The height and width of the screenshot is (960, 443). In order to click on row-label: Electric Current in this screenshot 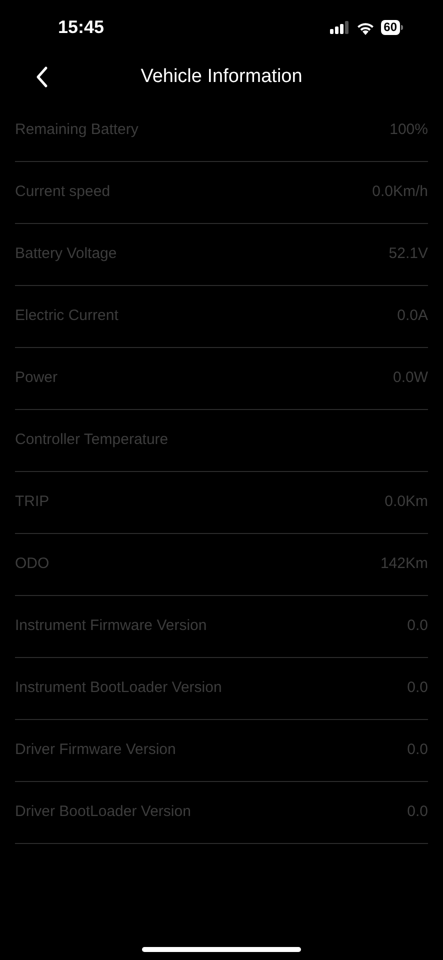, I will do `click(66, 316)`.